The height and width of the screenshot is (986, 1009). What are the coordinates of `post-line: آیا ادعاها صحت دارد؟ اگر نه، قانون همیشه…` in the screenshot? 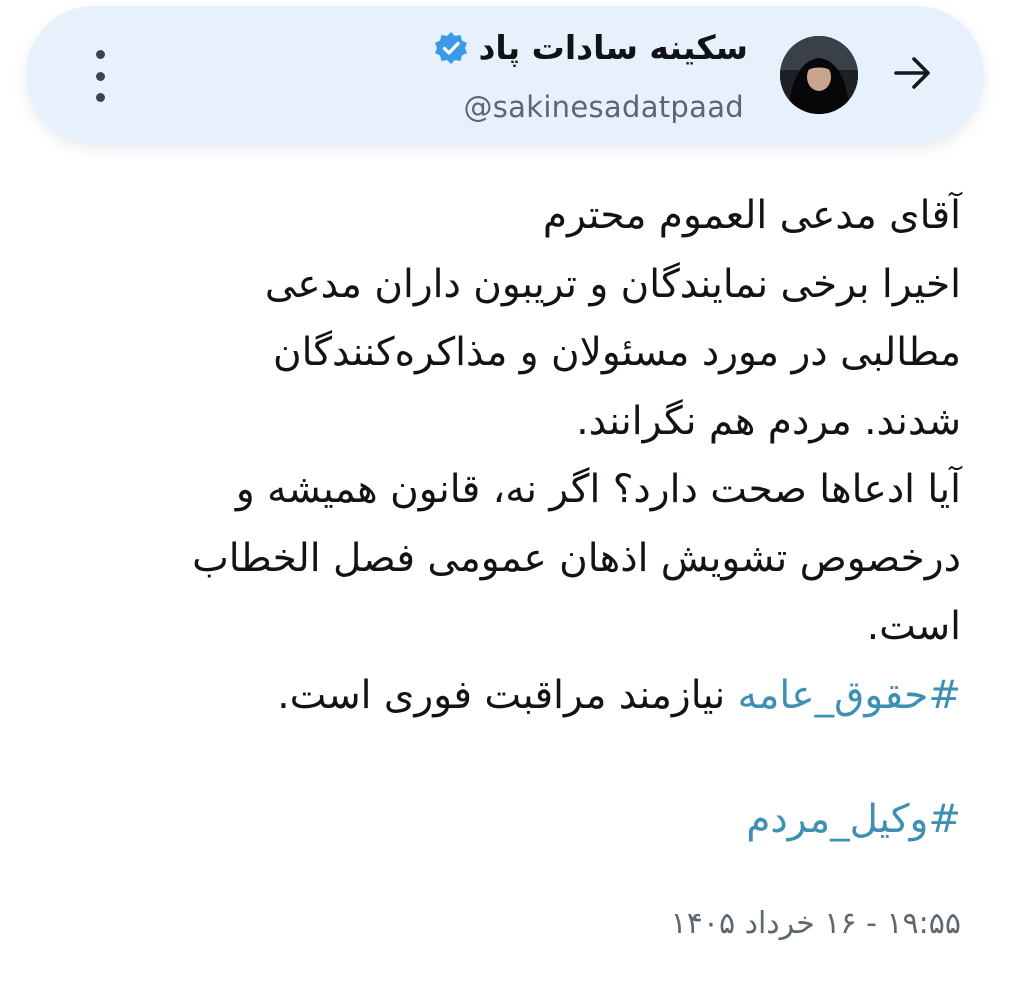 It's located at (598, 489).